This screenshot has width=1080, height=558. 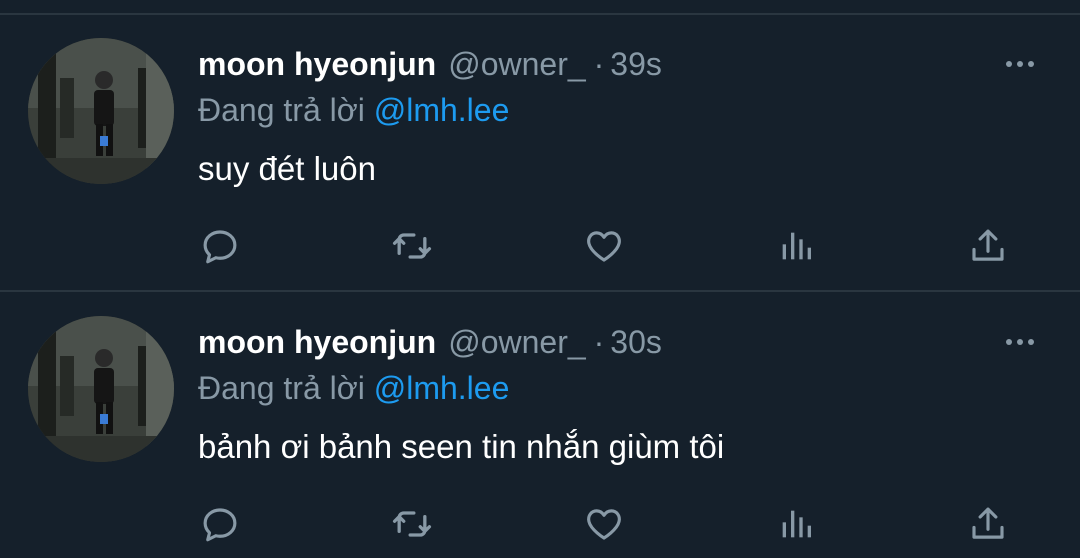 What do you see at coordinates (636, 342) in the screenshot?
I see `timestamp: 30s` at bounding box center [636, 342].